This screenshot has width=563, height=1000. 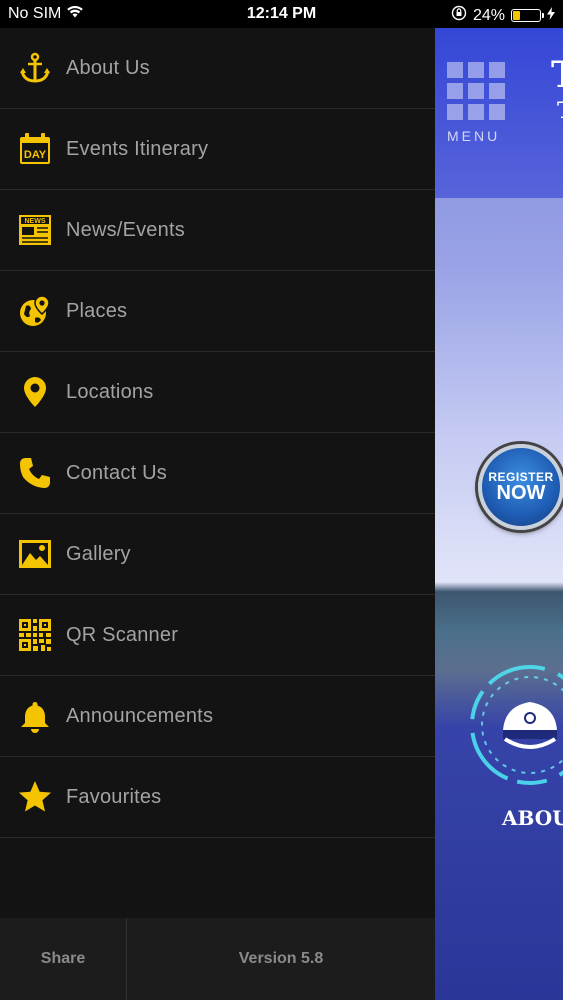 I want to click on image-icon, so click(x=35, y=554).